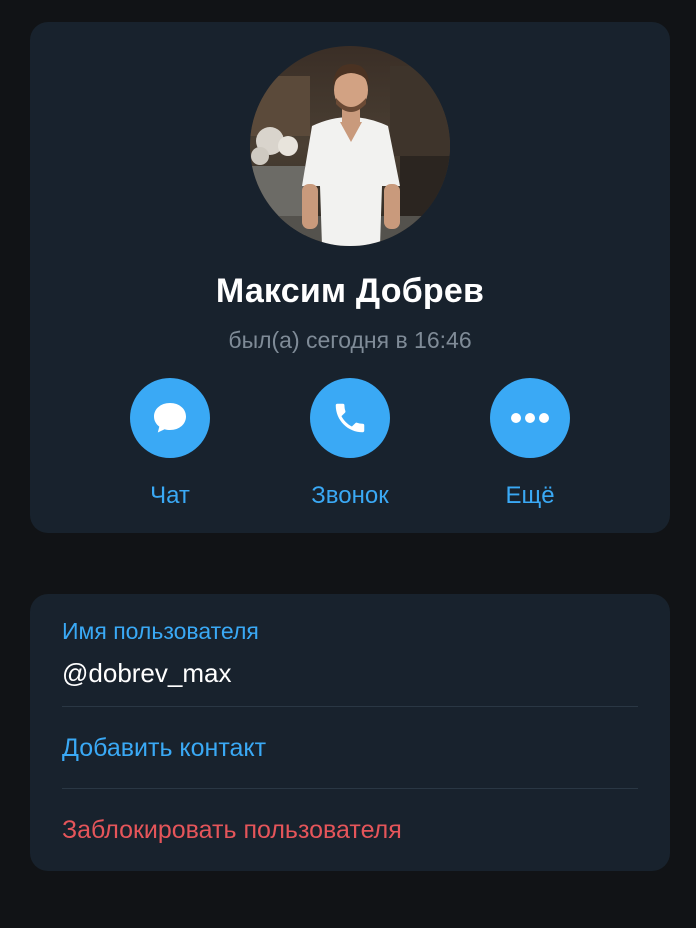 This screenshot has height=928, width=696. I want to click on more-button-circle, so click(530, 418).